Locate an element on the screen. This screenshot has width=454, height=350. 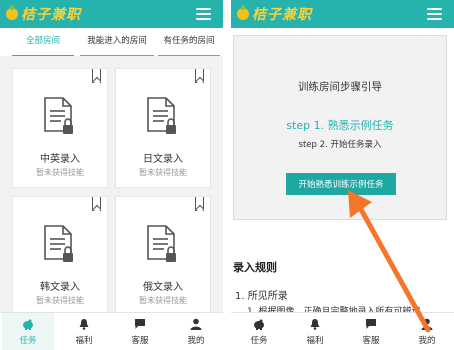
chat-icon is located at coordinates (140, 324).